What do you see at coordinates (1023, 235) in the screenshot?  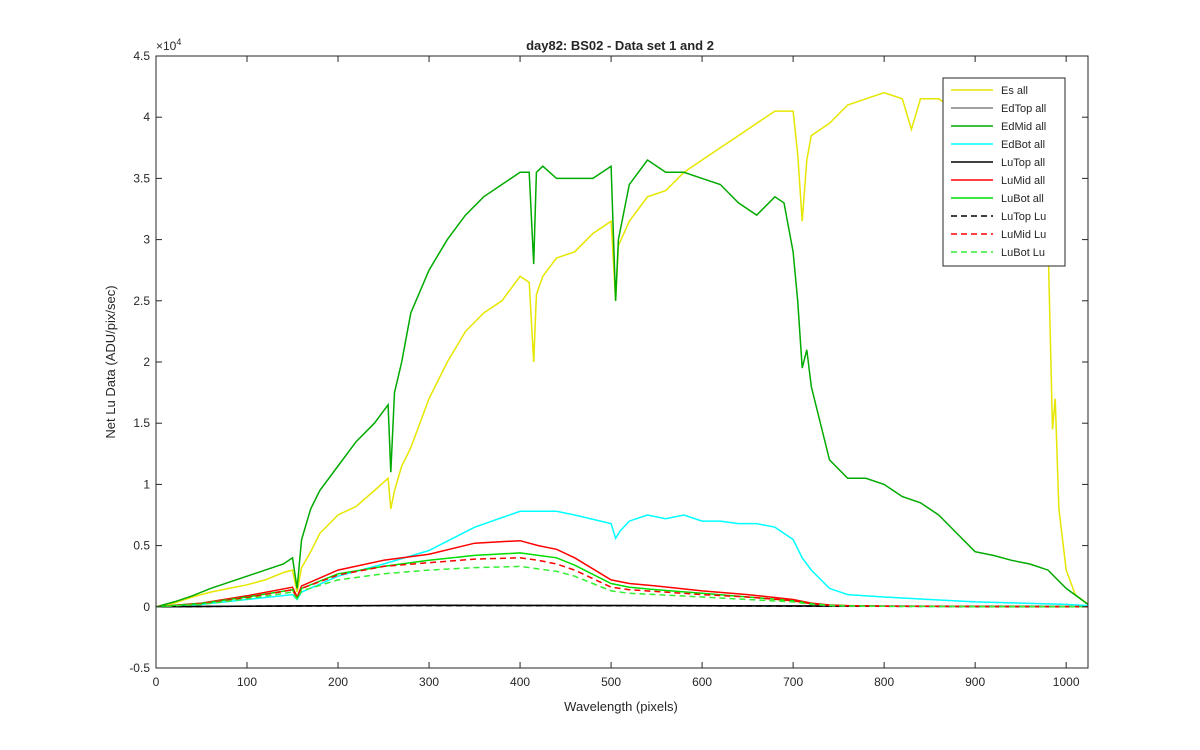 I see `legend-label-lumid-lu: LuMid Lu` at bounding box center [1023, 235].